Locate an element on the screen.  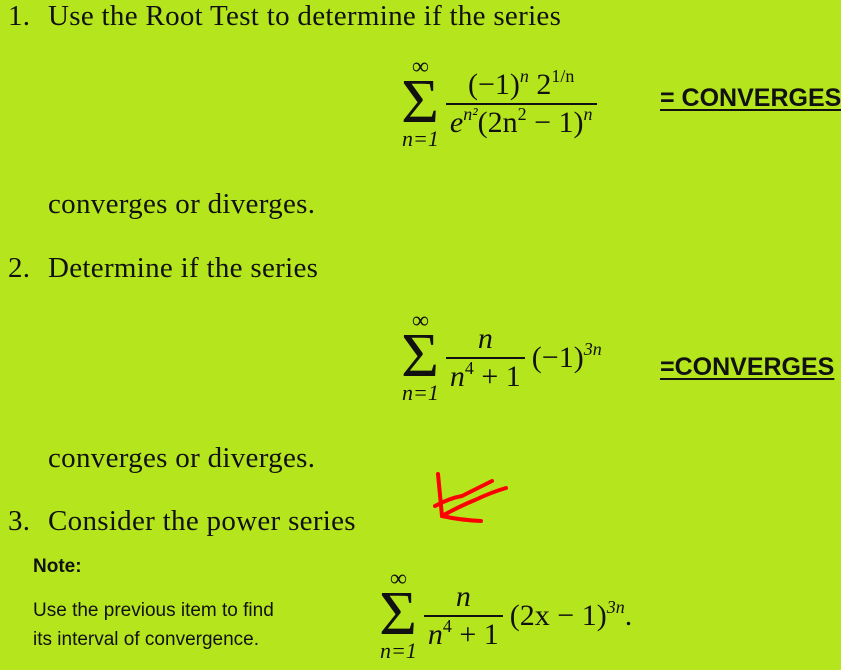
tail-base: (−1) is located at coordinates (557, 357).